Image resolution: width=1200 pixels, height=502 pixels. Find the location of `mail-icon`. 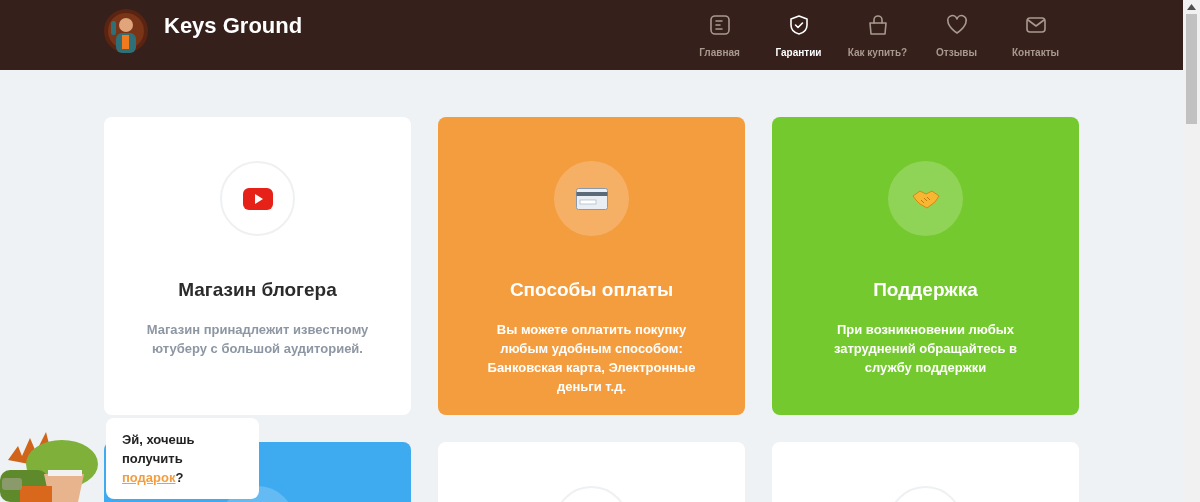

mail-icon is located at coordinates (1035, 25).